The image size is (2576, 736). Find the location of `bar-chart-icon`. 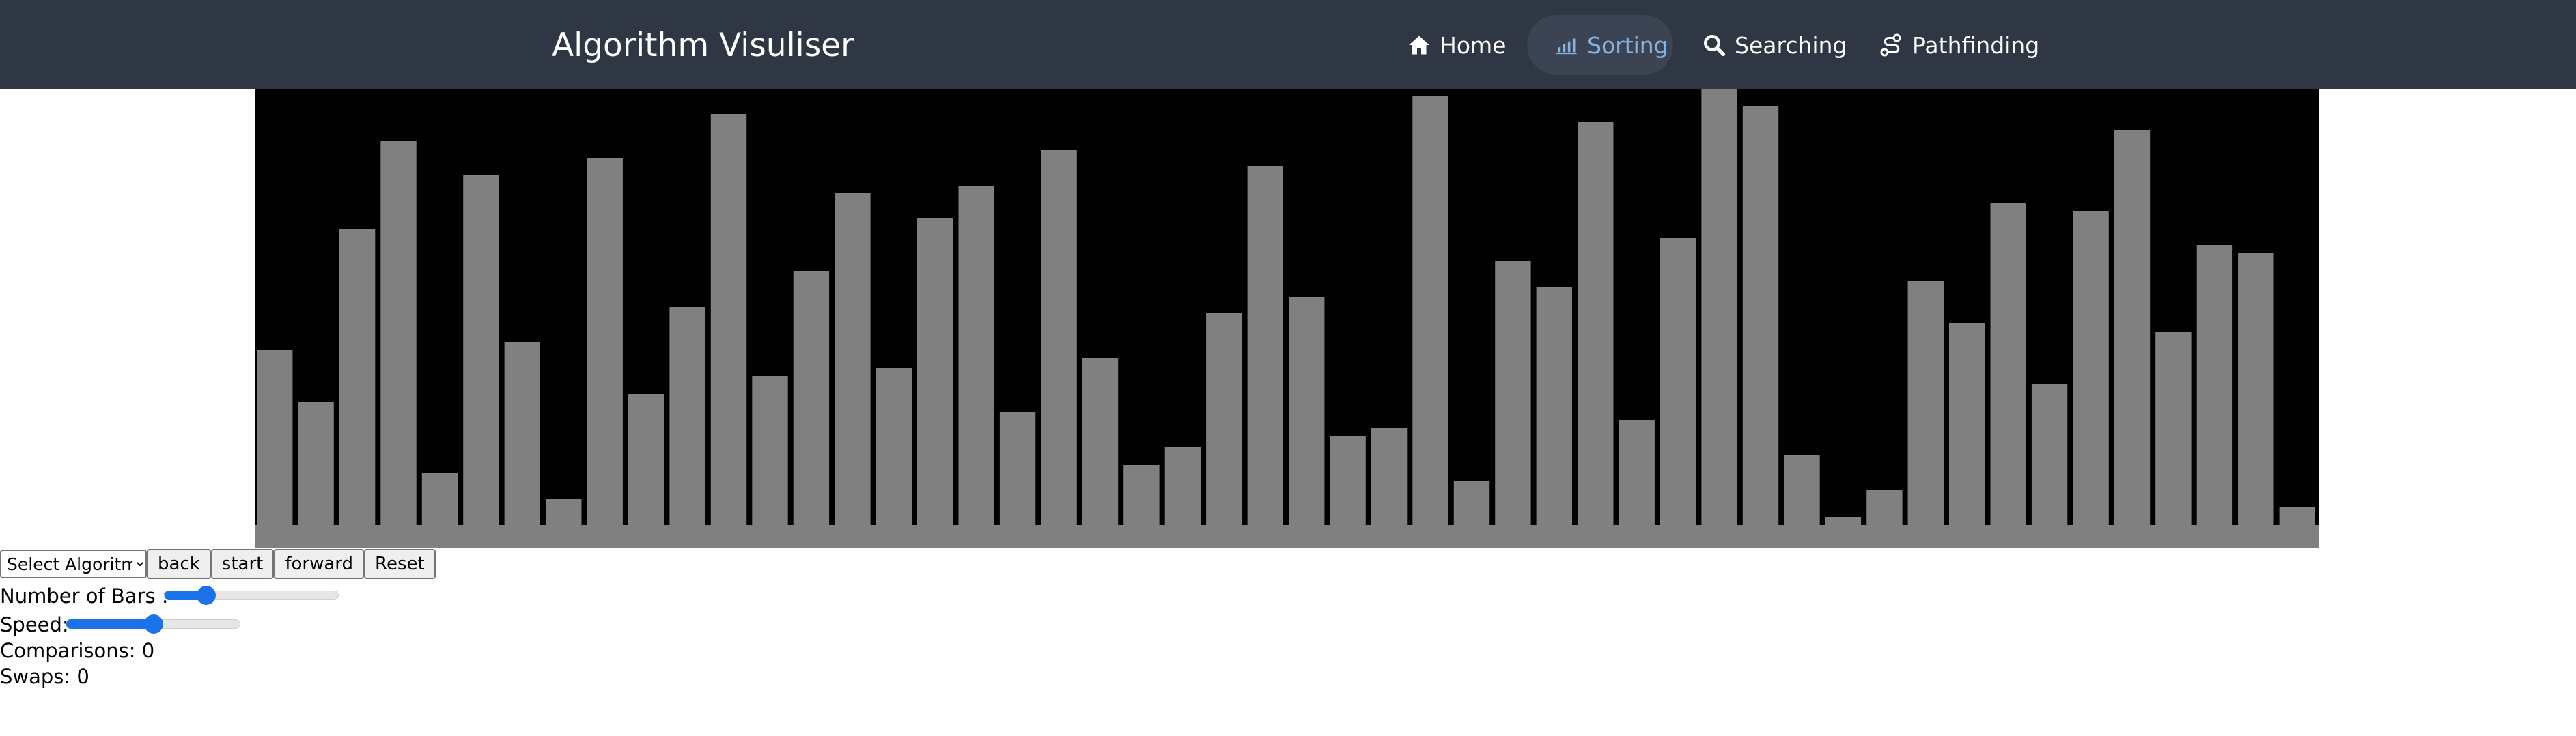

bar-chart-icon is located at coordinates (1566, 45).